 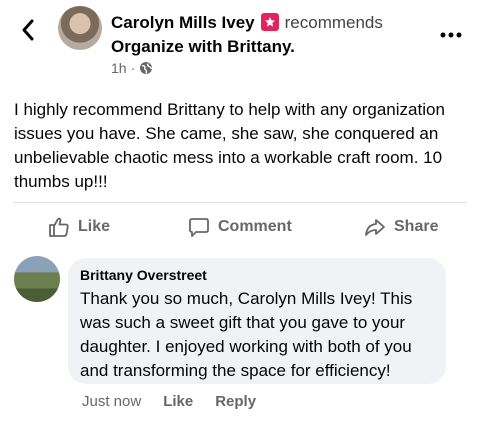 I want to click on share-button: Share, so click(x=401, y=227).